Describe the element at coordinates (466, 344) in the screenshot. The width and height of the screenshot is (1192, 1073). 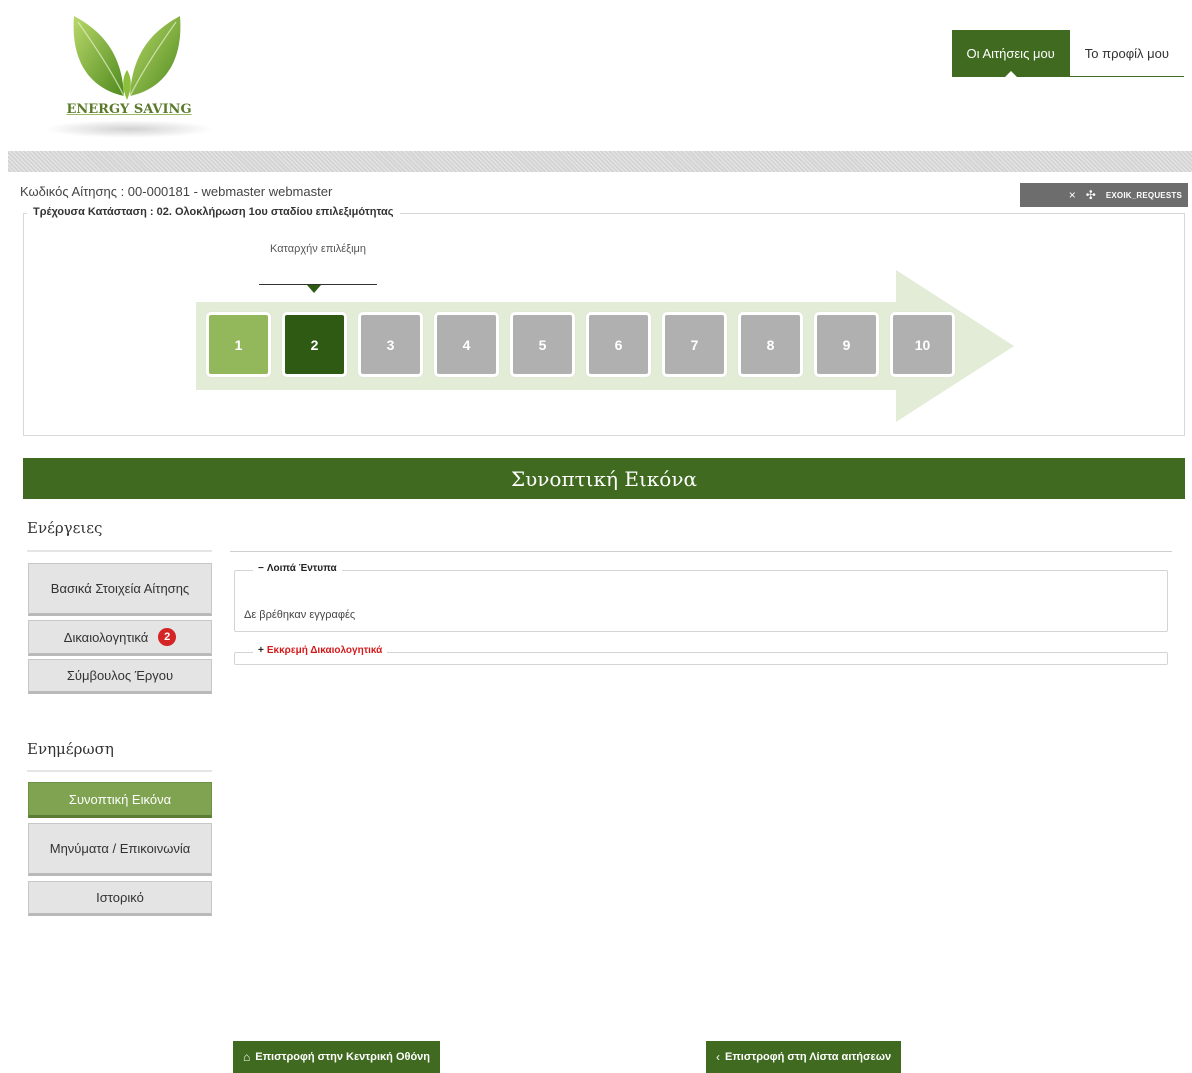
I see `step-4: 4` at that location.